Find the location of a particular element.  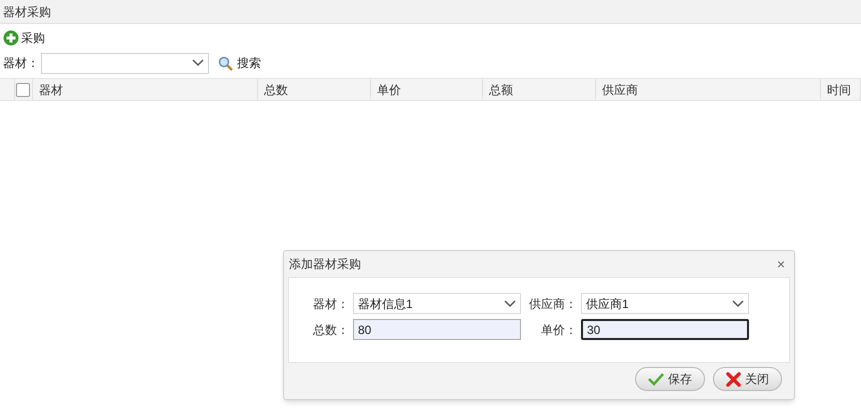

save-button: 保存 is located at coordinates (670, 379).